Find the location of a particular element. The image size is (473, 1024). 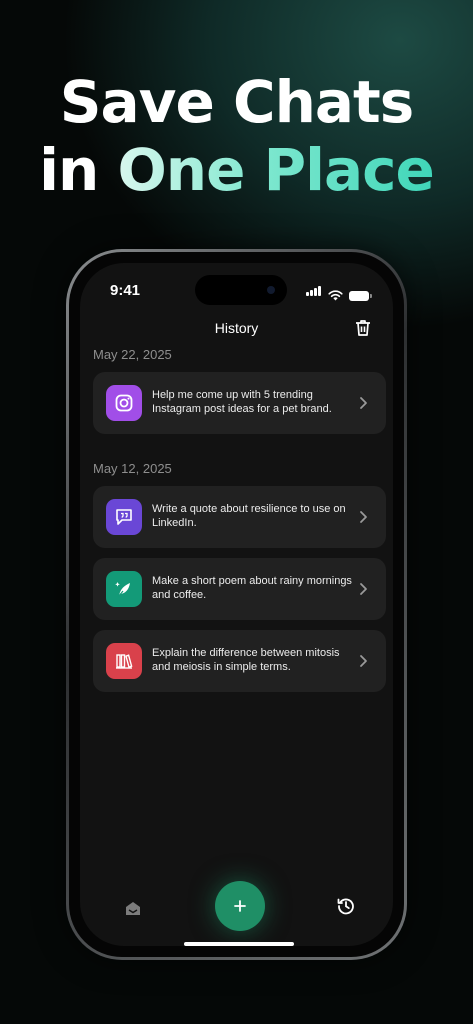

wifi-icon is located at coordinates (335, 295).